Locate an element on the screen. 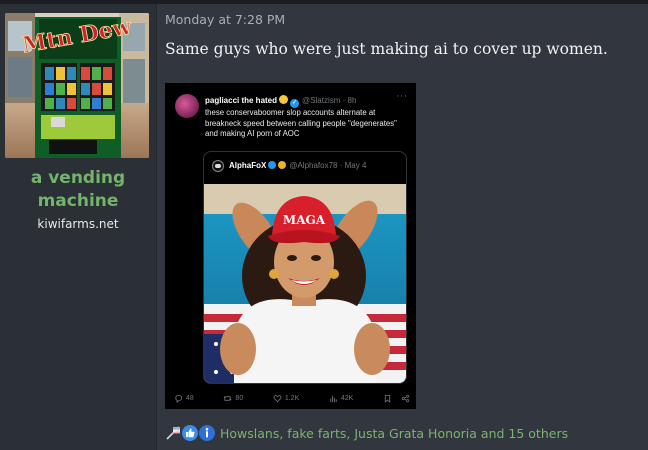 This screenshot has height=450, width=648. username: a vending machine is located at coordinates (78, 190).